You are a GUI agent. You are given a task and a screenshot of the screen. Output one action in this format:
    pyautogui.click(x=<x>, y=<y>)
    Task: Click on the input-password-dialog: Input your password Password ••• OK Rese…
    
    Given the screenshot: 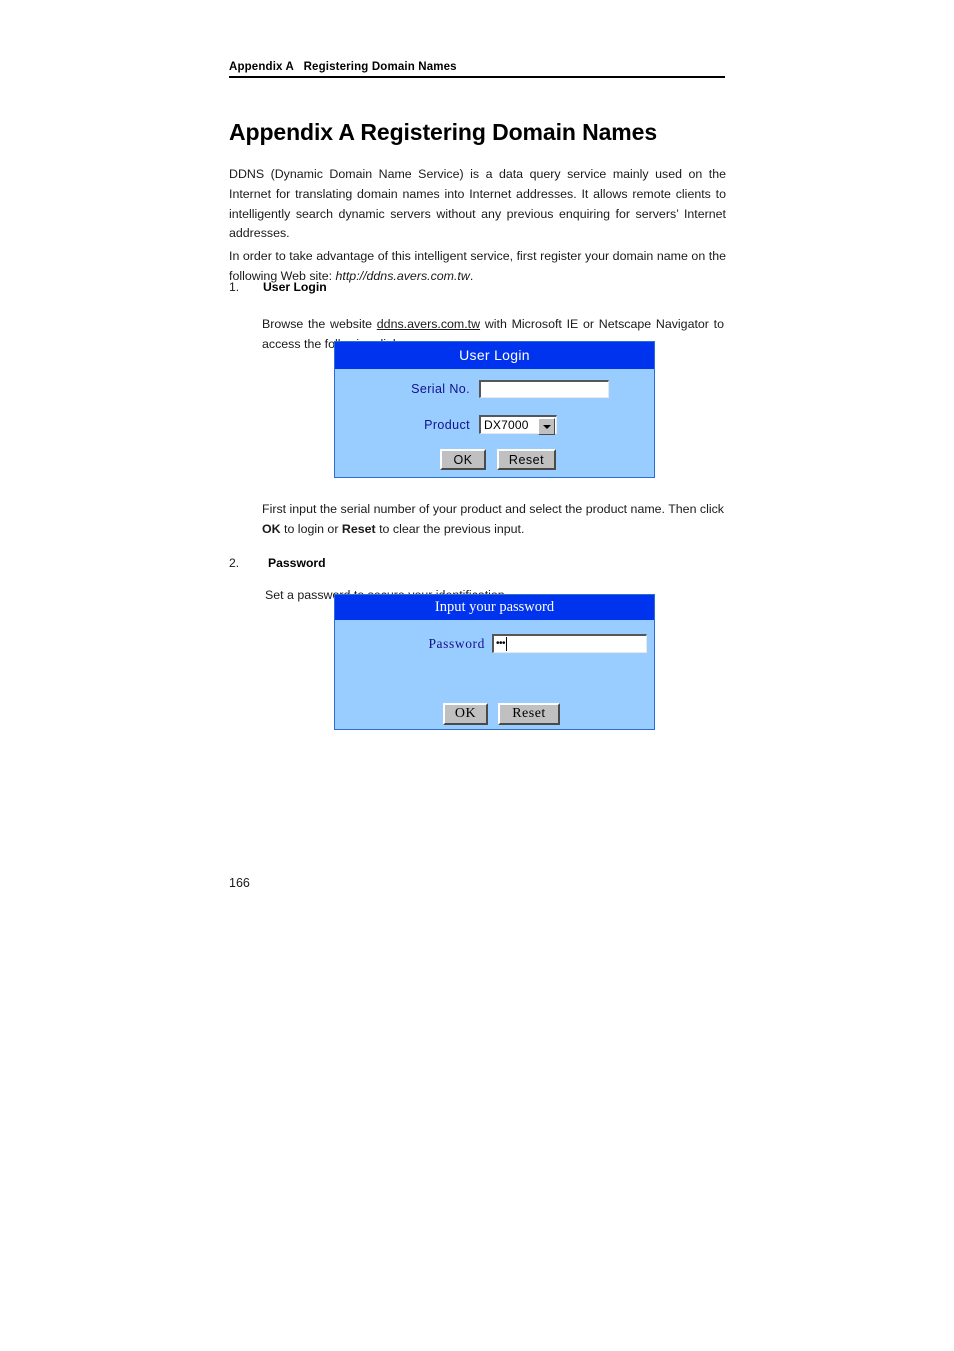 What is the action you would take?
    pyautogui.click(x=494, y=662)
    